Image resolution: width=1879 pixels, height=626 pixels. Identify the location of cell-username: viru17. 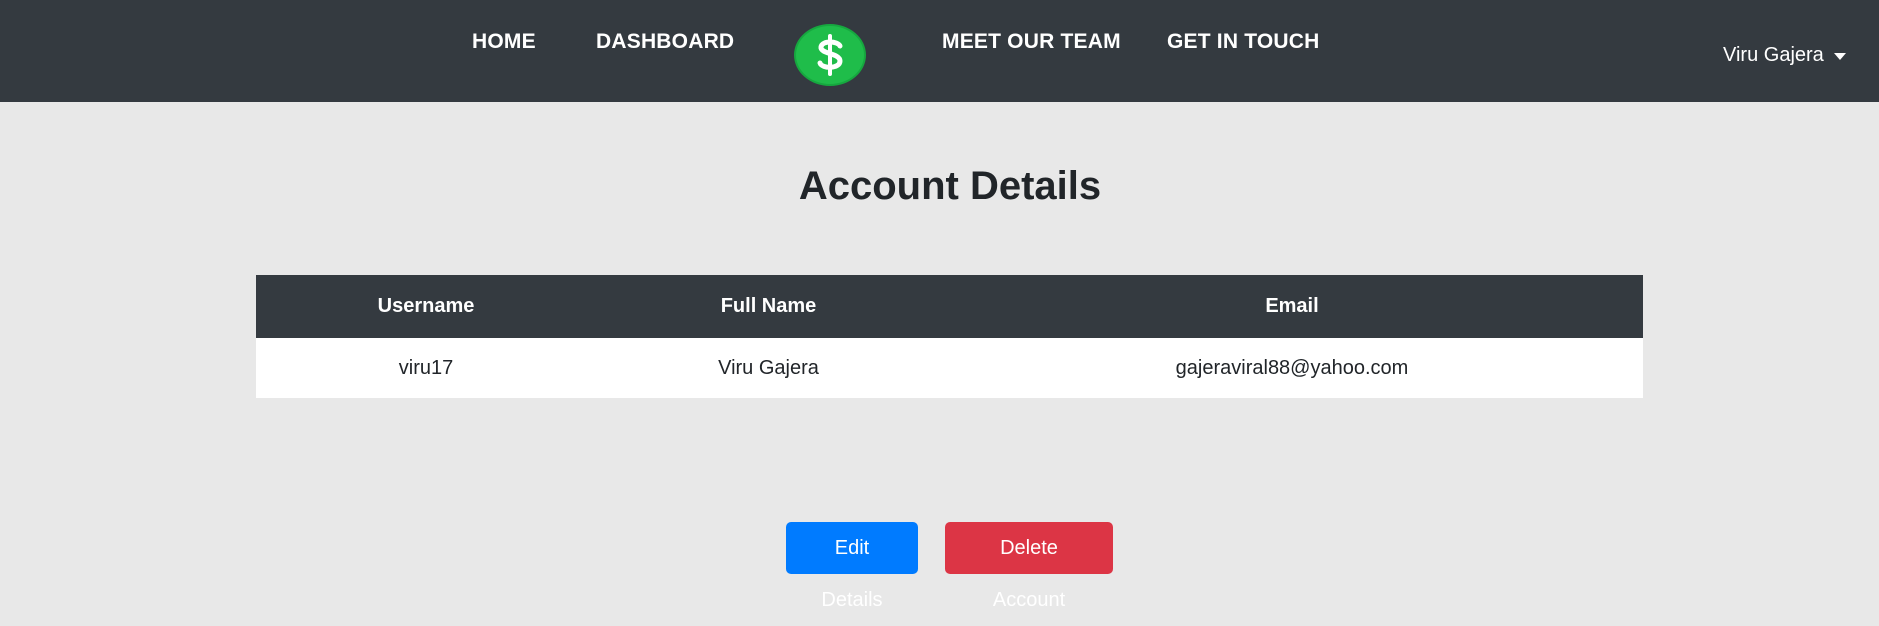
(426, 367).